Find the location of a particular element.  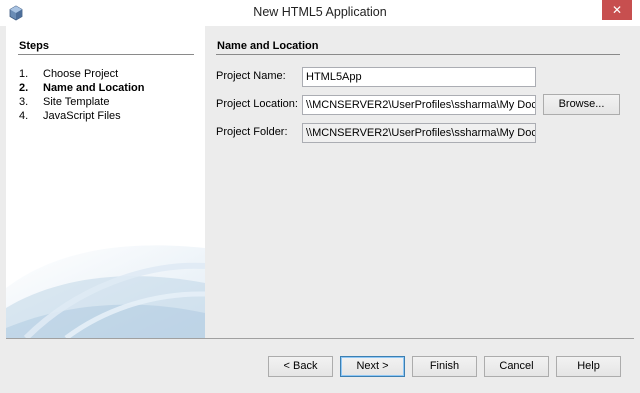

project-name-label: Project Name: is located at coordinates (251, 76).